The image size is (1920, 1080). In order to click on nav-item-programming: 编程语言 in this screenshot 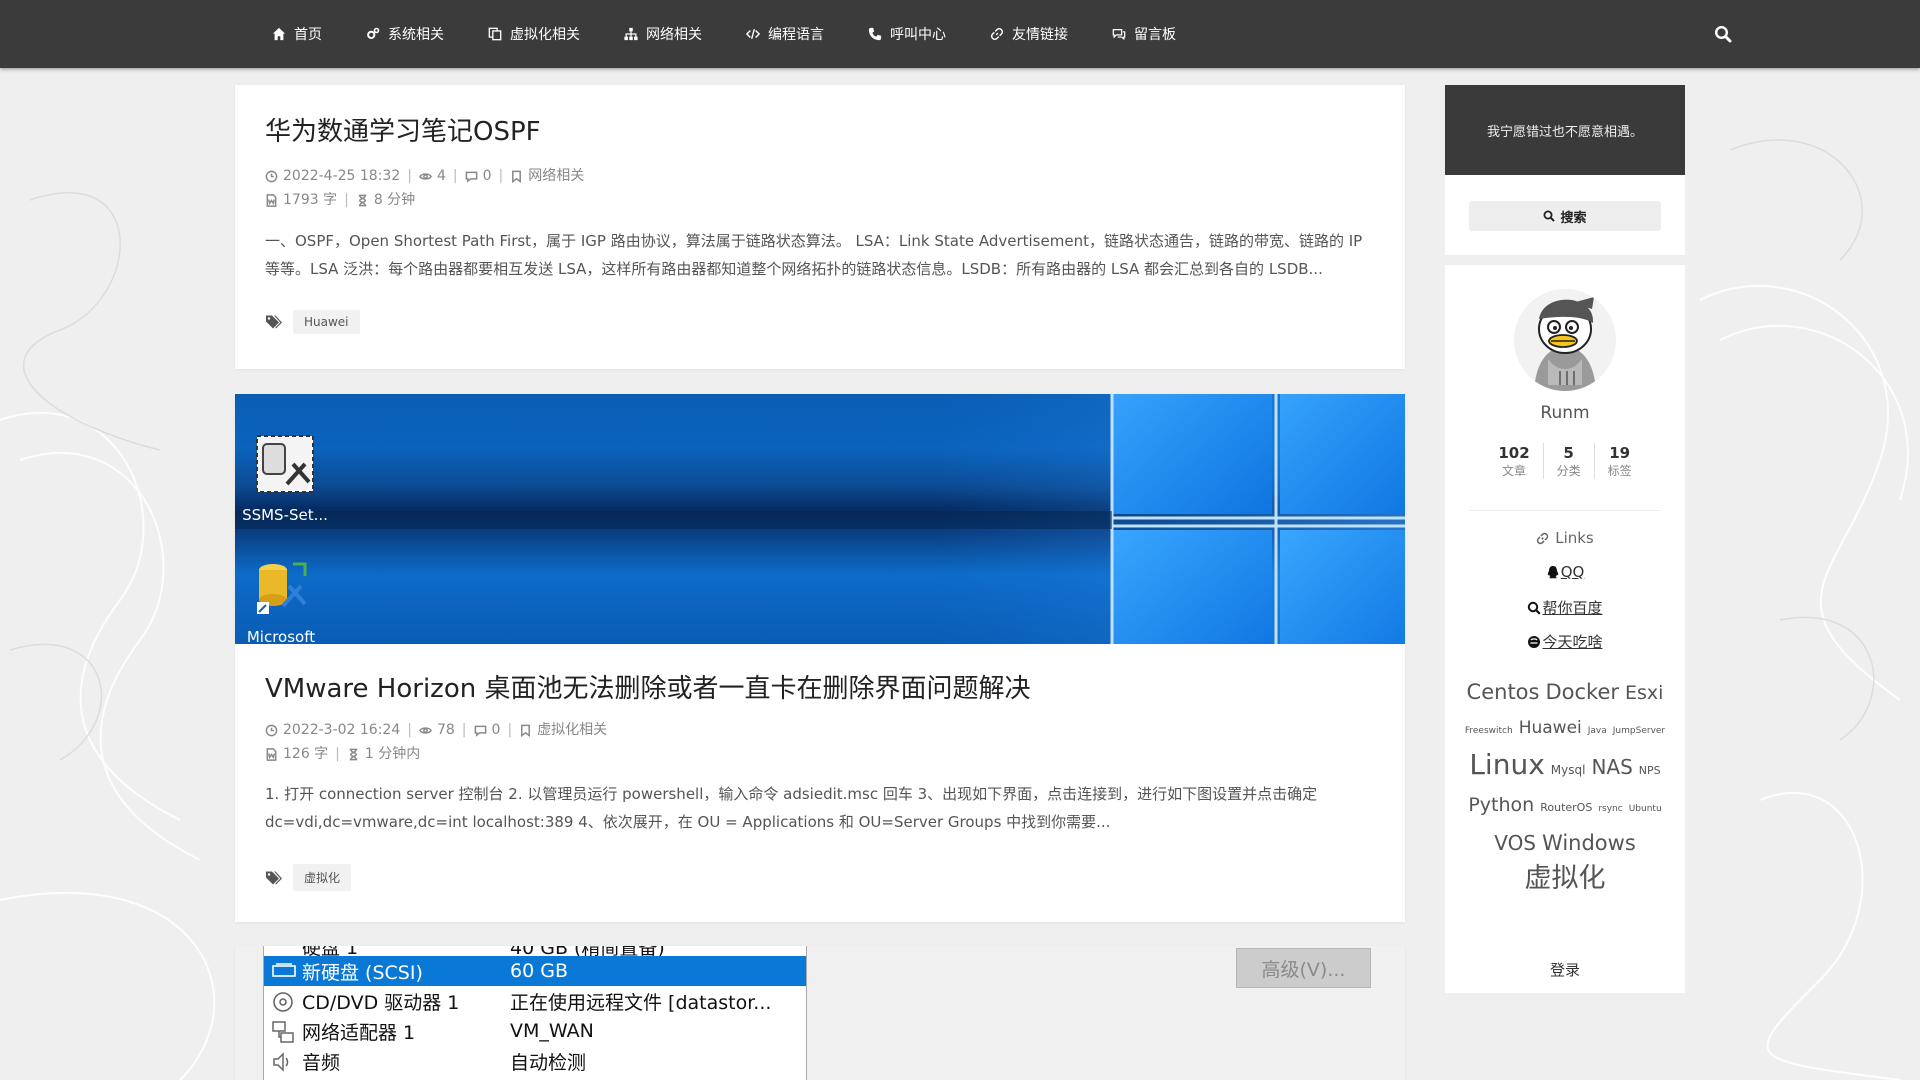, I will do `click(785, 34)`.